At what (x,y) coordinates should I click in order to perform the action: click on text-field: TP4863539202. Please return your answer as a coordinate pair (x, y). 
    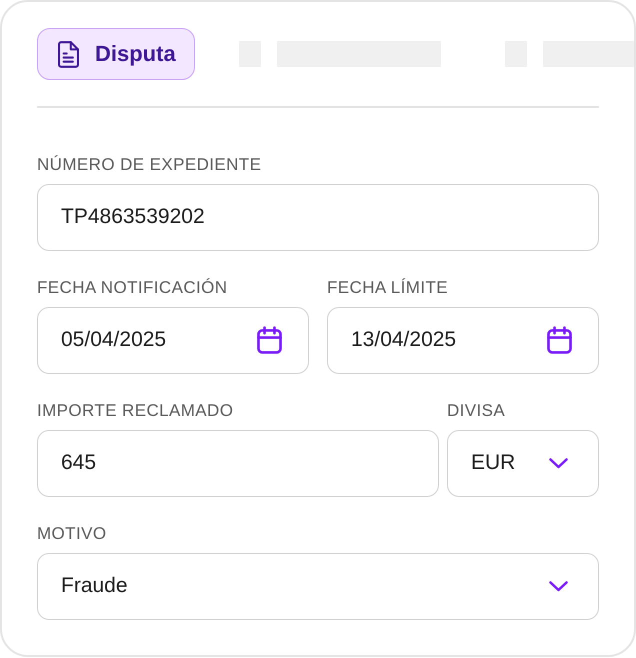
    Looking at the image, I should click on (318, 217).